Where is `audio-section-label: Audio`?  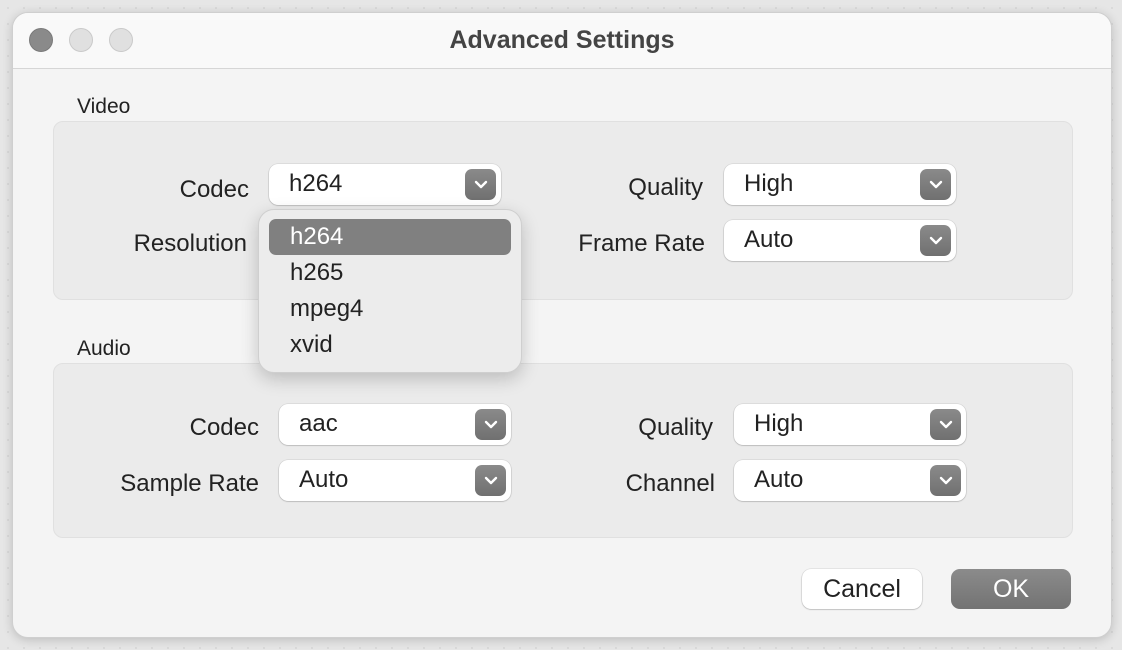
audio-section-label: Audio is located at coordinates (104, 348).